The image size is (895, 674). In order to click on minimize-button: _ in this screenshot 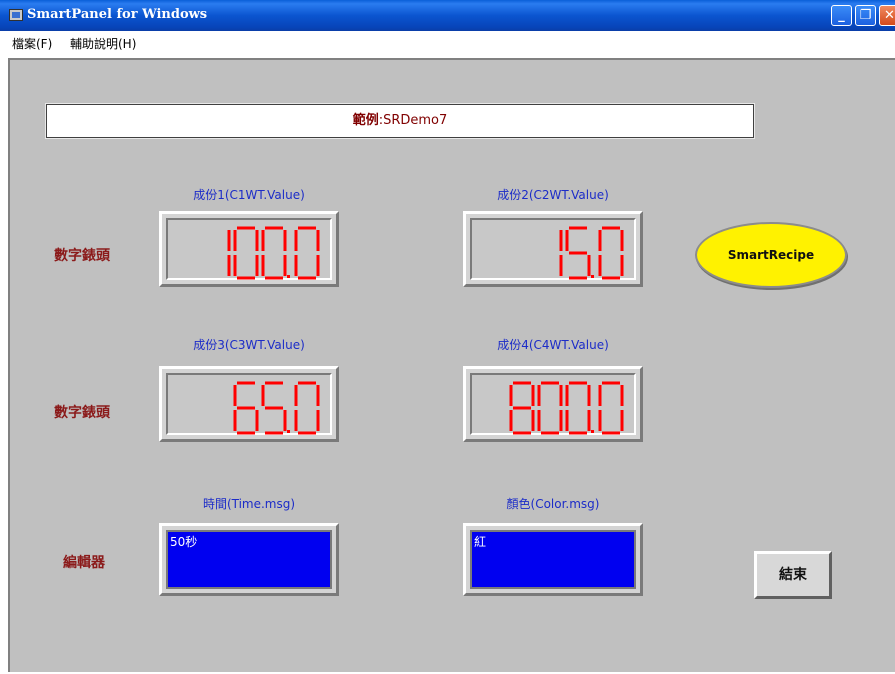, I will do `click(841, 15)`.